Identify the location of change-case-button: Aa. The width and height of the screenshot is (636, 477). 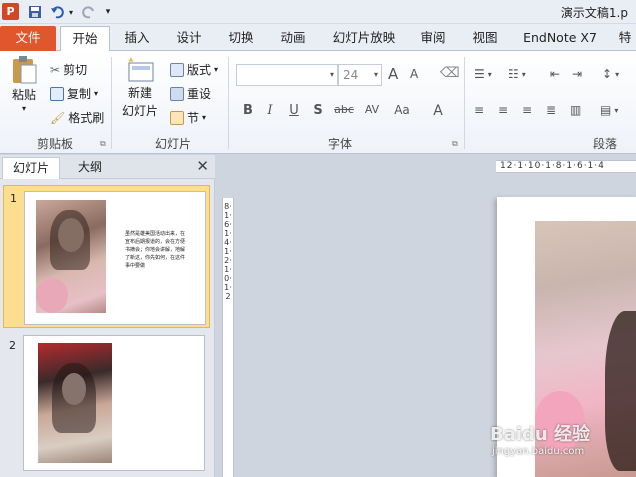
(402, 110).